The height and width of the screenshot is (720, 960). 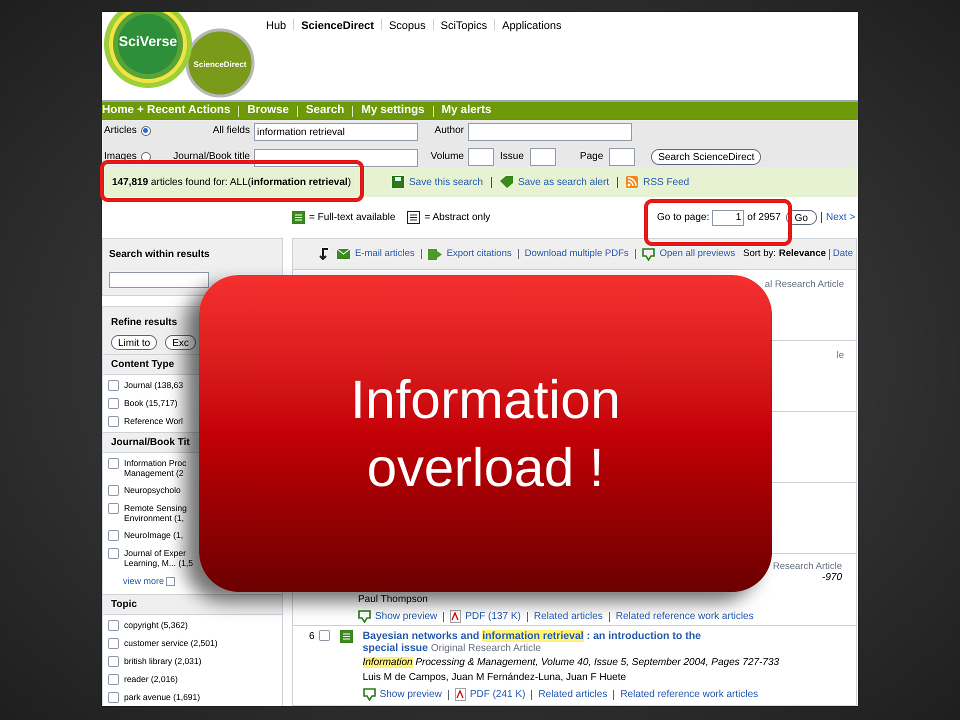 What do you see at coordinates (506, 182) in the screenshot?
I see `tag-icon` at bounding box center [506, 182].